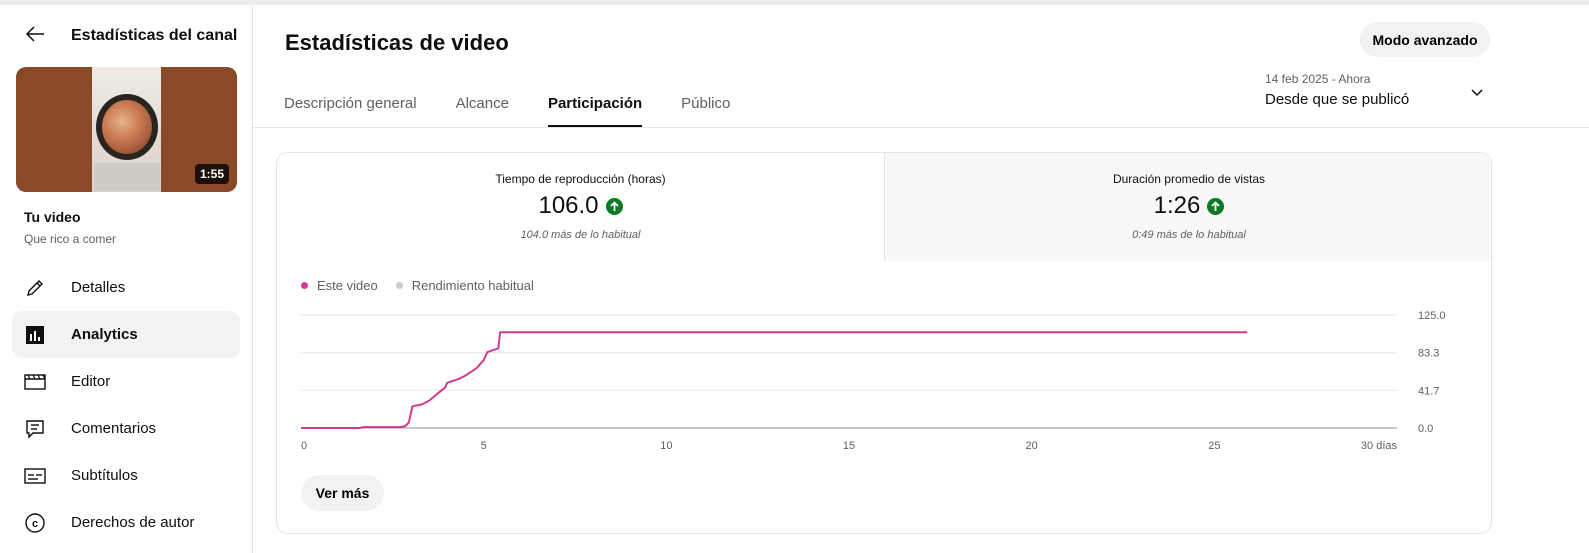  What do you see at coordinates (774, 380) in the screenshot?
I see `series-line-this-video` at bounding box center [774, 380].